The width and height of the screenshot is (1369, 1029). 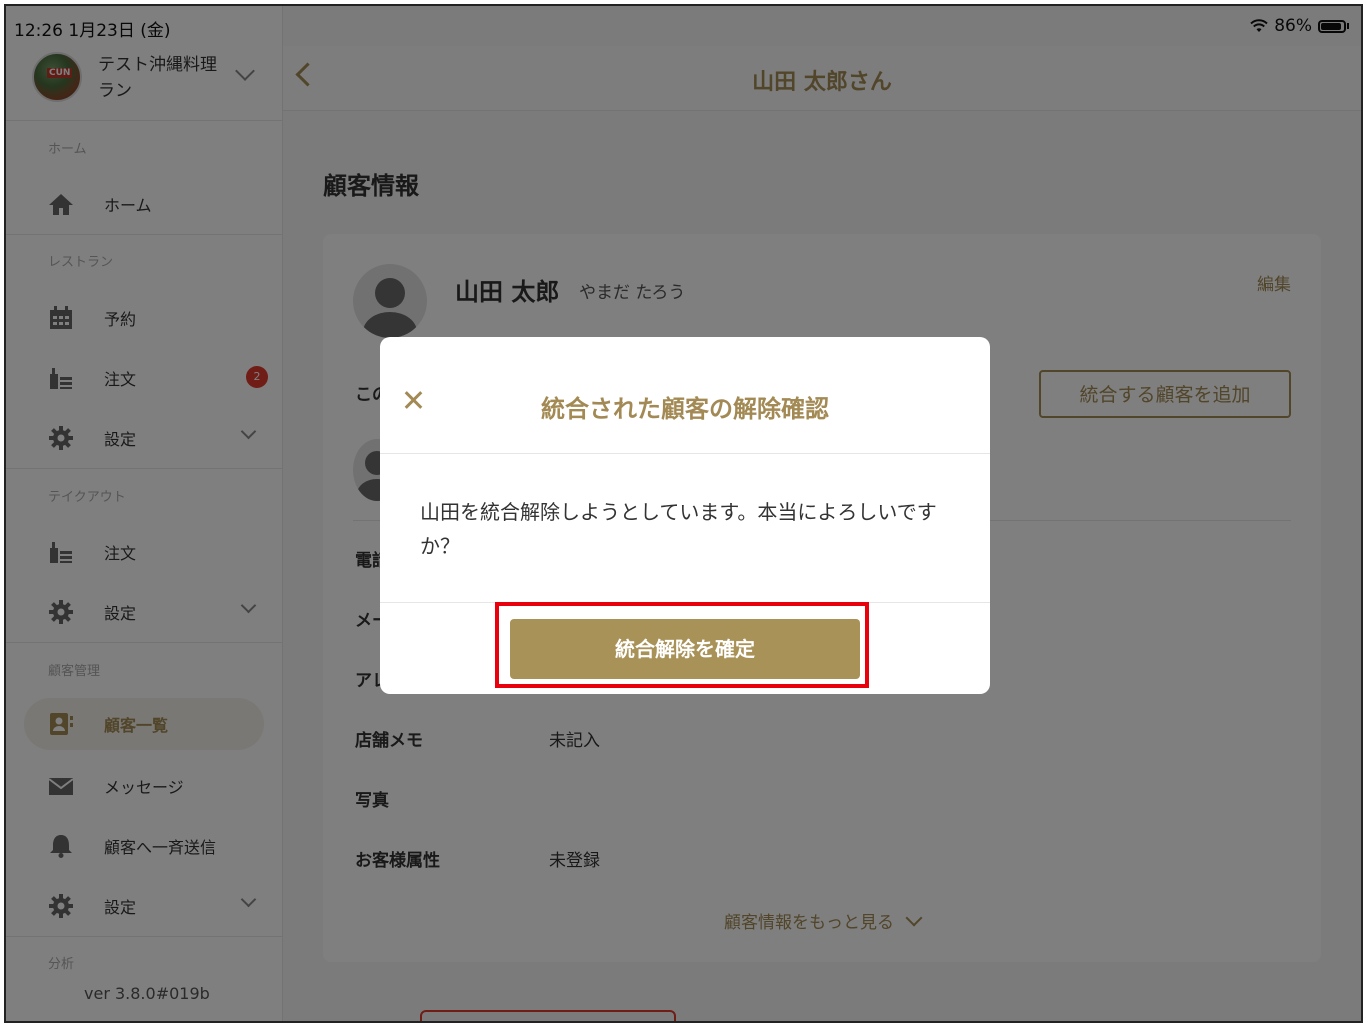 What do you see at coordinates (682, 645) in the screenshot?
I see `highlight-box` at bounding box center [682, 645].